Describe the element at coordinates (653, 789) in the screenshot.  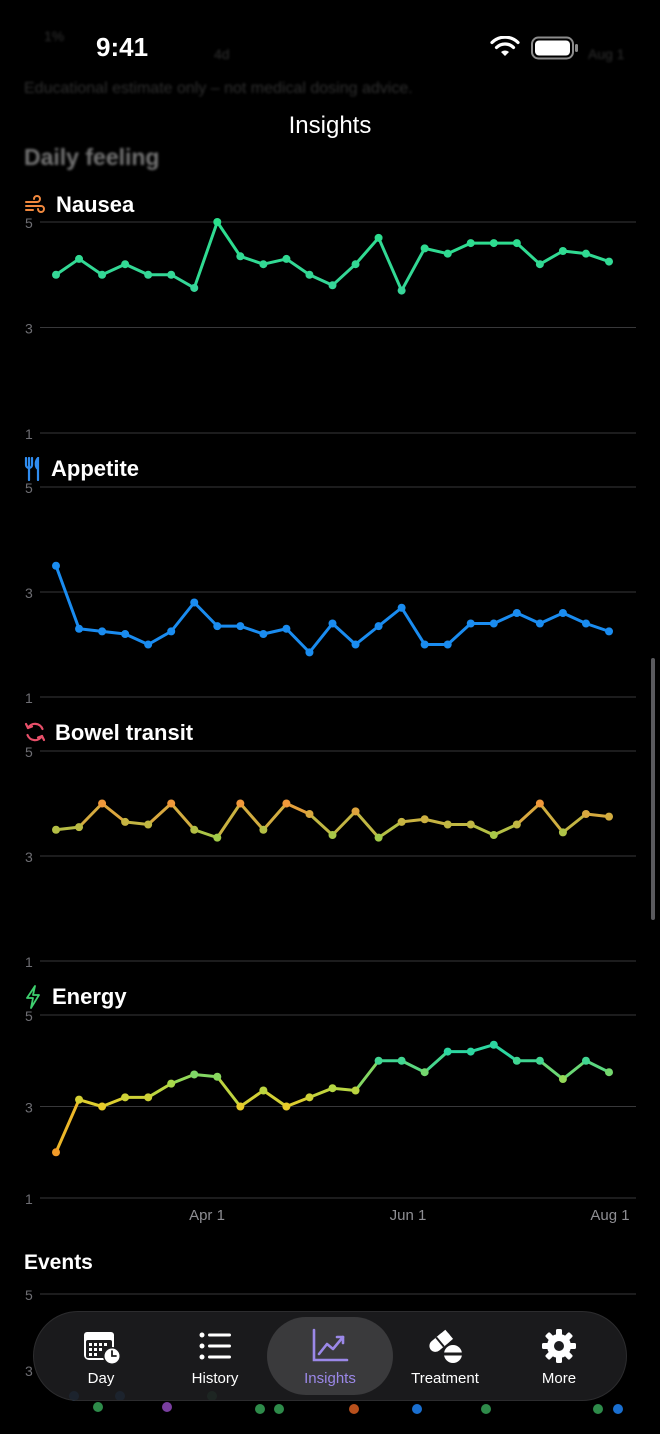
I see `scroll-indicator` at that location.